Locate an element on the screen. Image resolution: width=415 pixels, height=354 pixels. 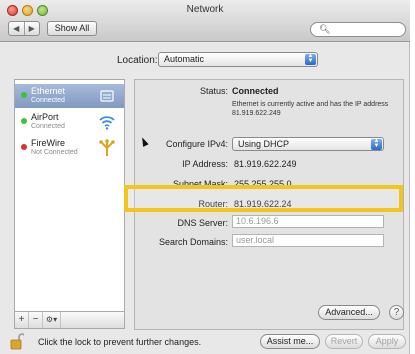
configure-ipv4-label: Configure IPv4: is located at coordinates (196, 144).